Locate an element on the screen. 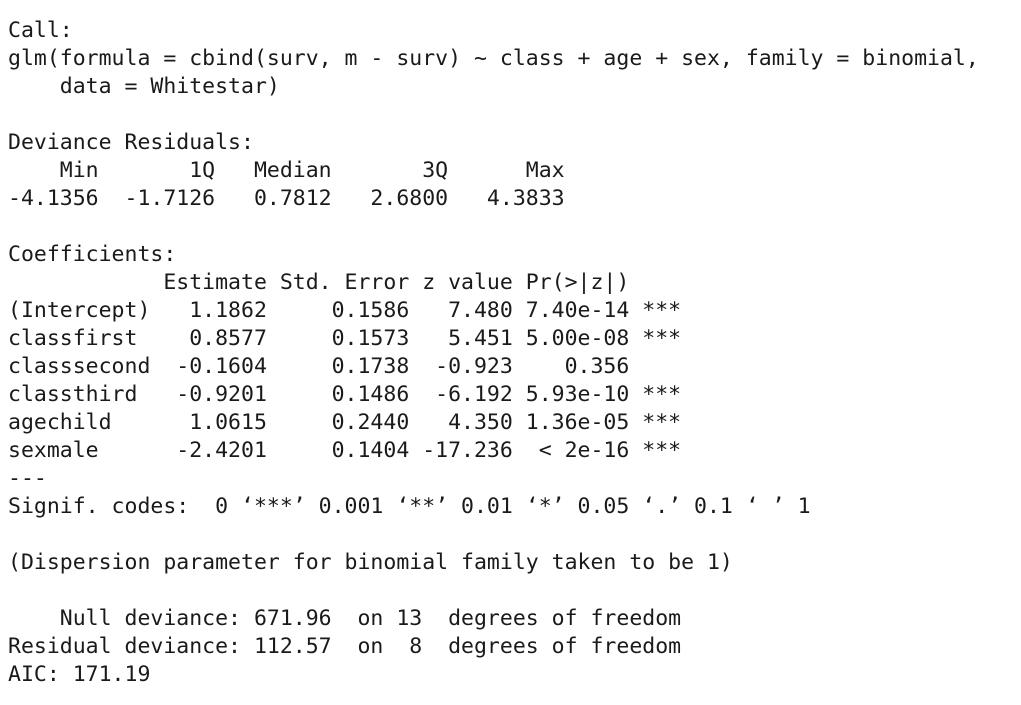  coefficients-column-headers: Estimate Std. Error z value Pr(>|z|) is located at coordinates (345, 282).